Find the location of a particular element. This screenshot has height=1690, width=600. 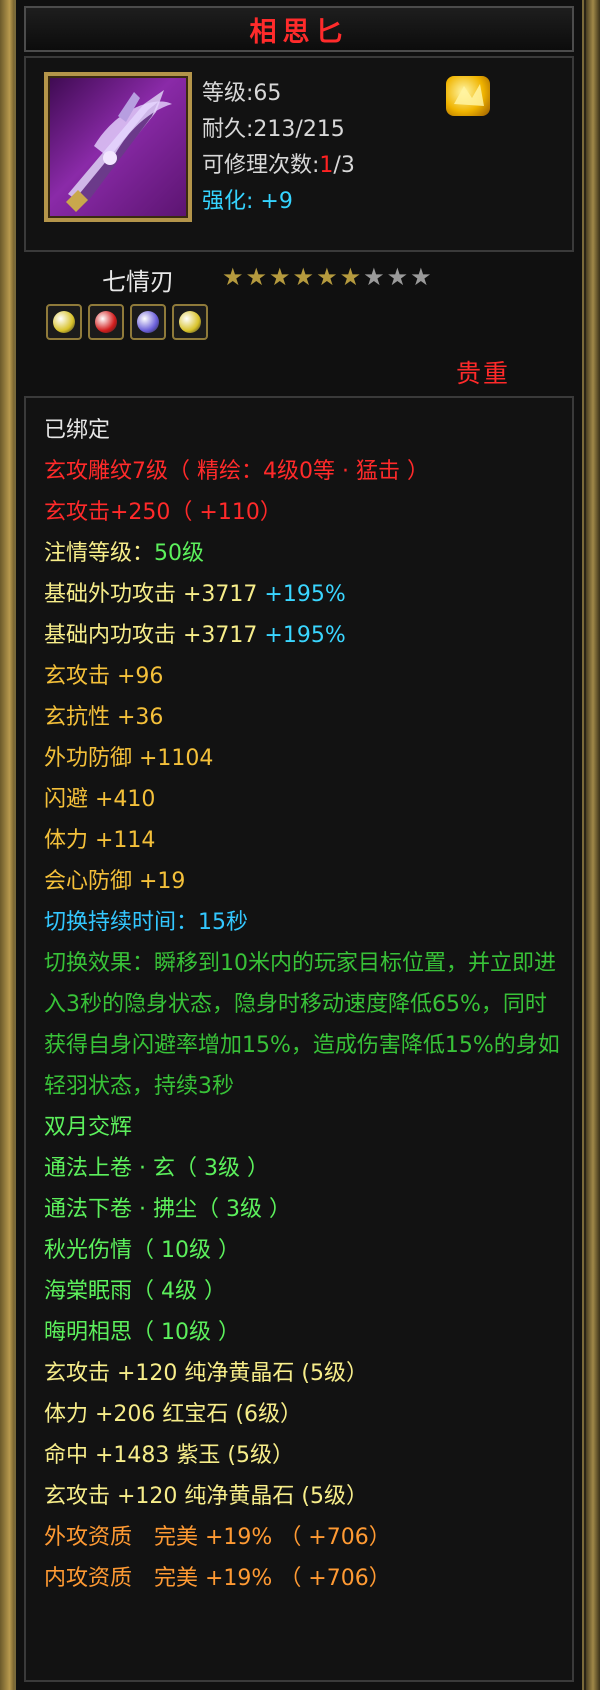

gem-stat: 体力 +206 红宝石 (6级） is located at coordinates (173, 1414).